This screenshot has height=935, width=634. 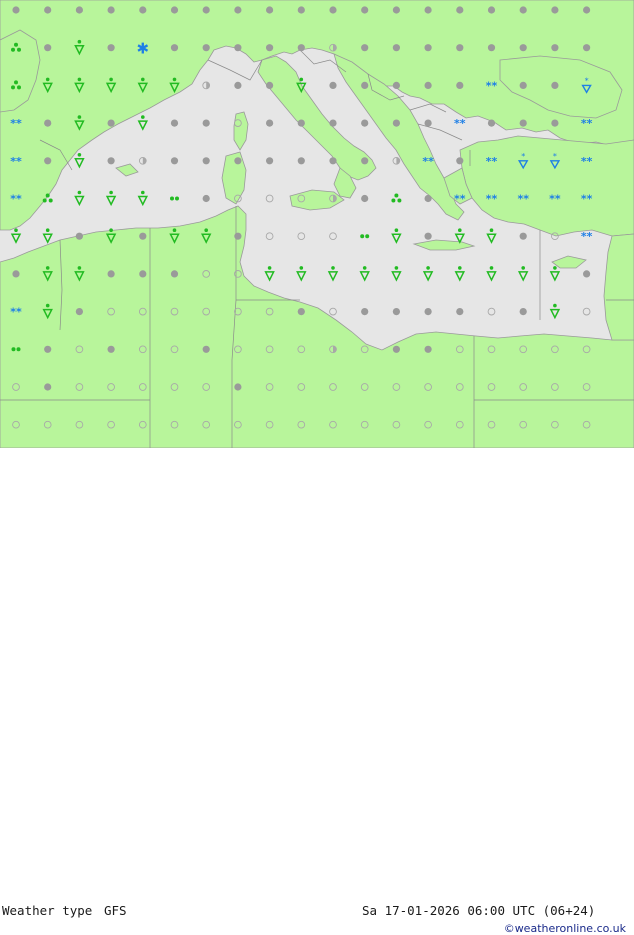 I want to click on model-label: GFS, so click(x=115, y=910).